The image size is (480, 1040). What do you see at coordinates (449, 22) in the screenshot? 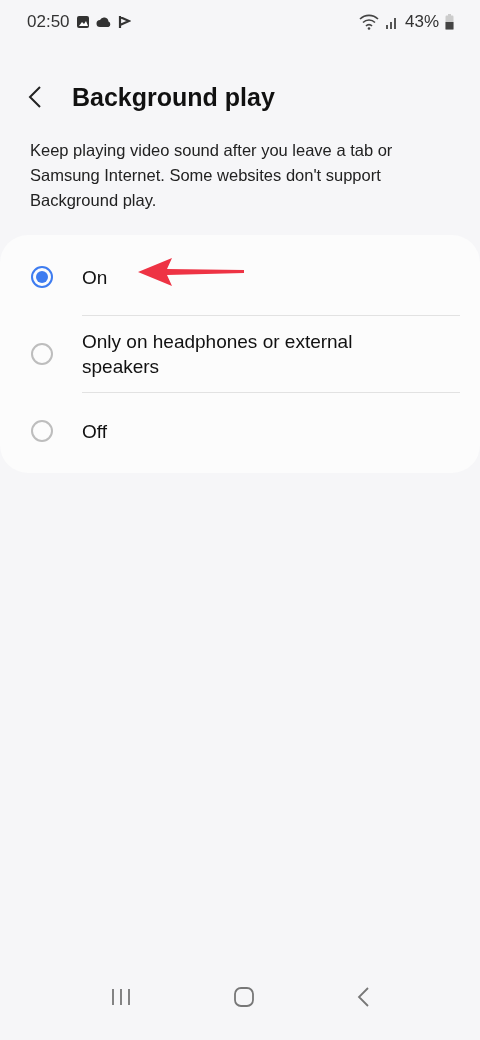
I see `battery-icon` at bounding box center [449, 22].